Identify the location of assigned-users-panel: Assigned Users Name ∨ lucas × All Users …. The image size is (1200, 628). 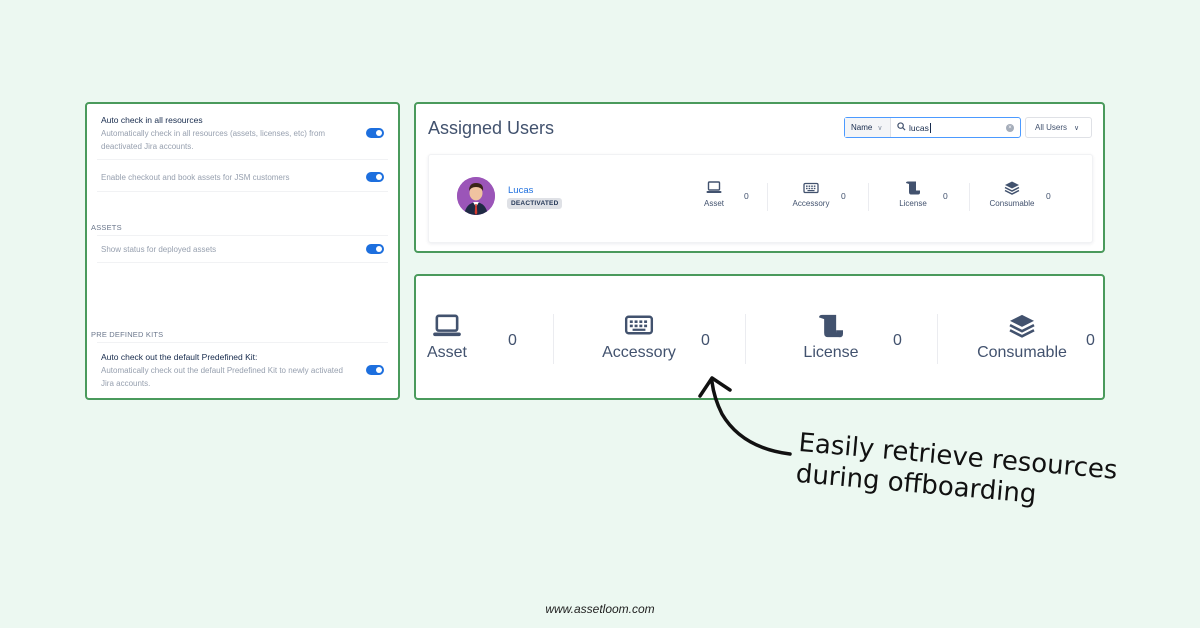
(759, 177).